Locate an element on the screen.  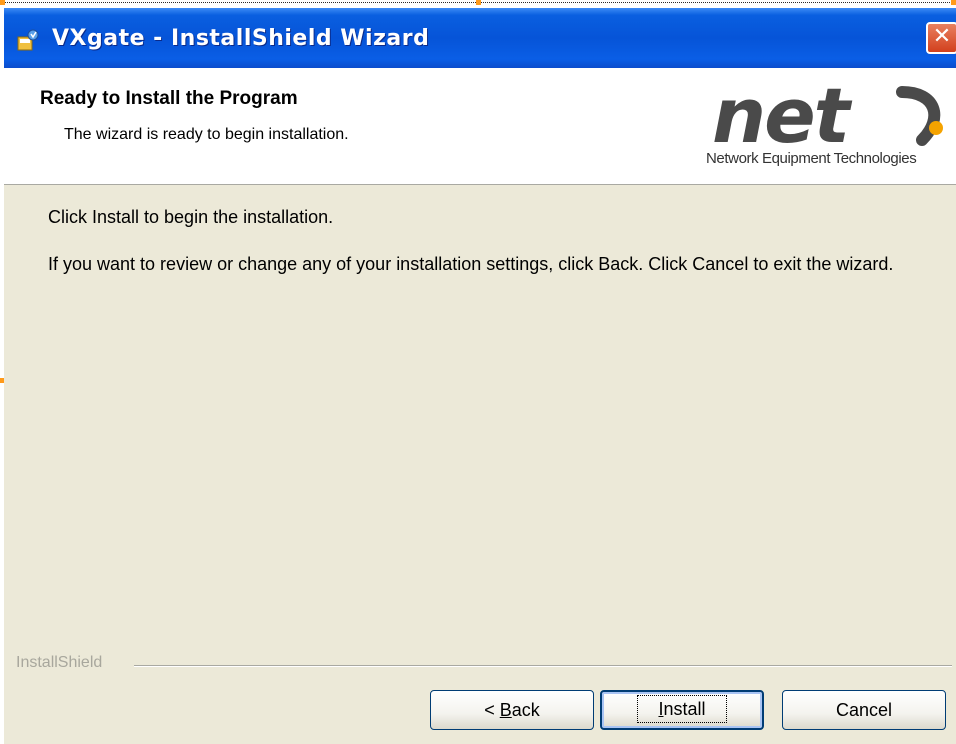
window-title: VXgate - InstallShield Wizard is located at coordinates (241, 38).